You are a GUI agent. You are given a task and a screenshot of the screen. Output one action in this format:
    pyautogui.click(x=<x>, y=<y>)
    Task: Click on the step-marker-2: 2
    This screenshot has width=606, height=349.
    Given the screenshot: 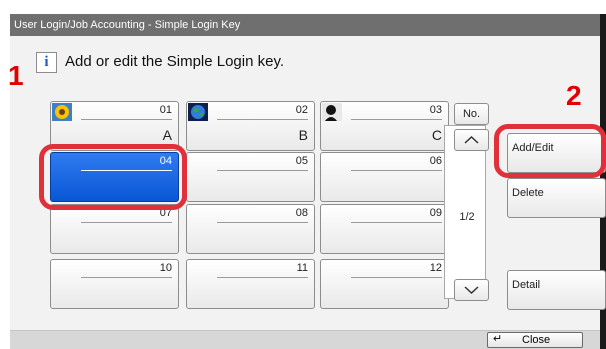 What is the action you would take?
    pyautogui.click(x=574, y=95)
    